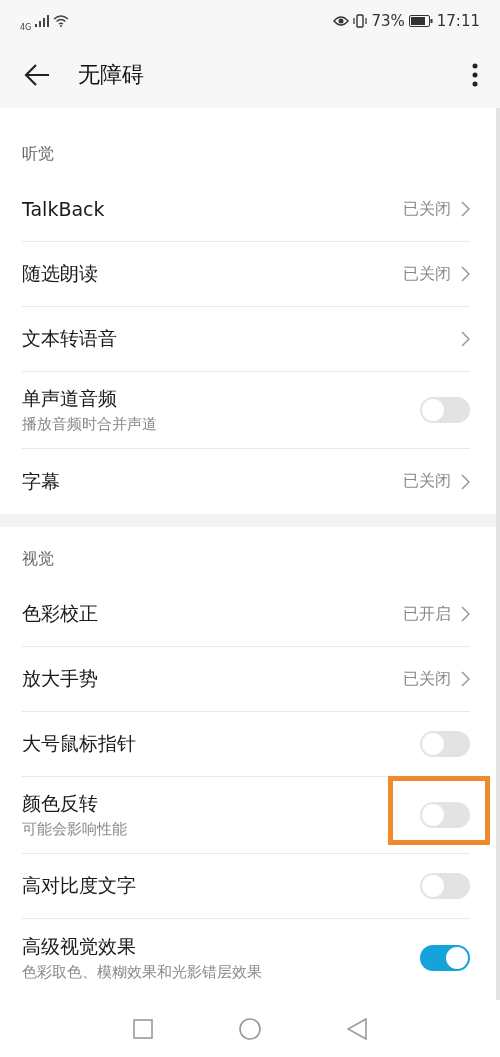 This screenshot has height=1057, width=500. What do you see at coordinates (42, 21) in the screenshot?
I see `signal-icon` at bounding box center [42, 21].